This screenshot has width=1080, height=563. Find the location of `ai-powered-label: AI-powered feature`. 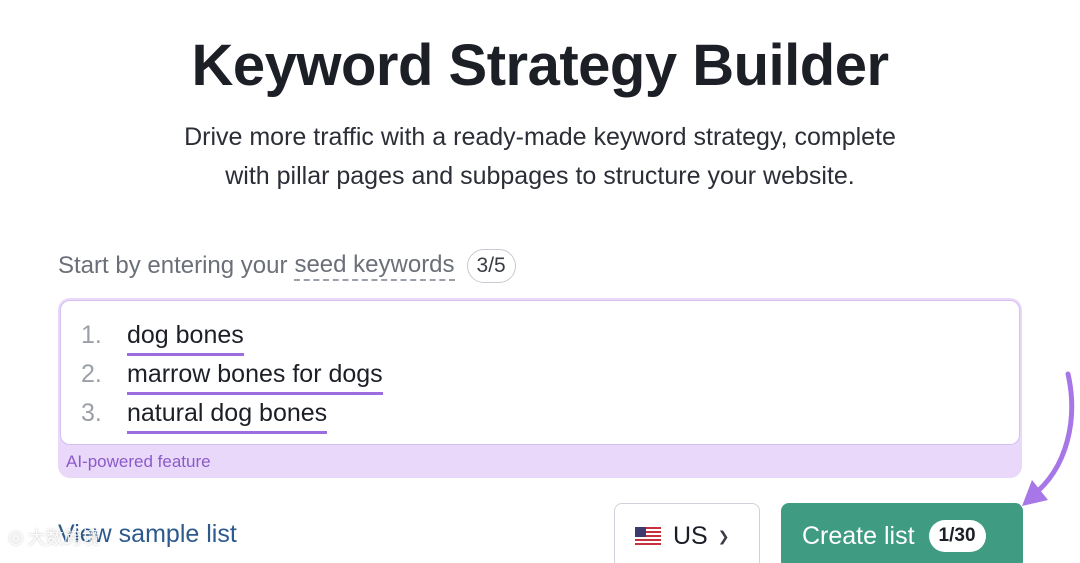

ai-powered-label: AI-powered feature is located at coordinates (138, 461).